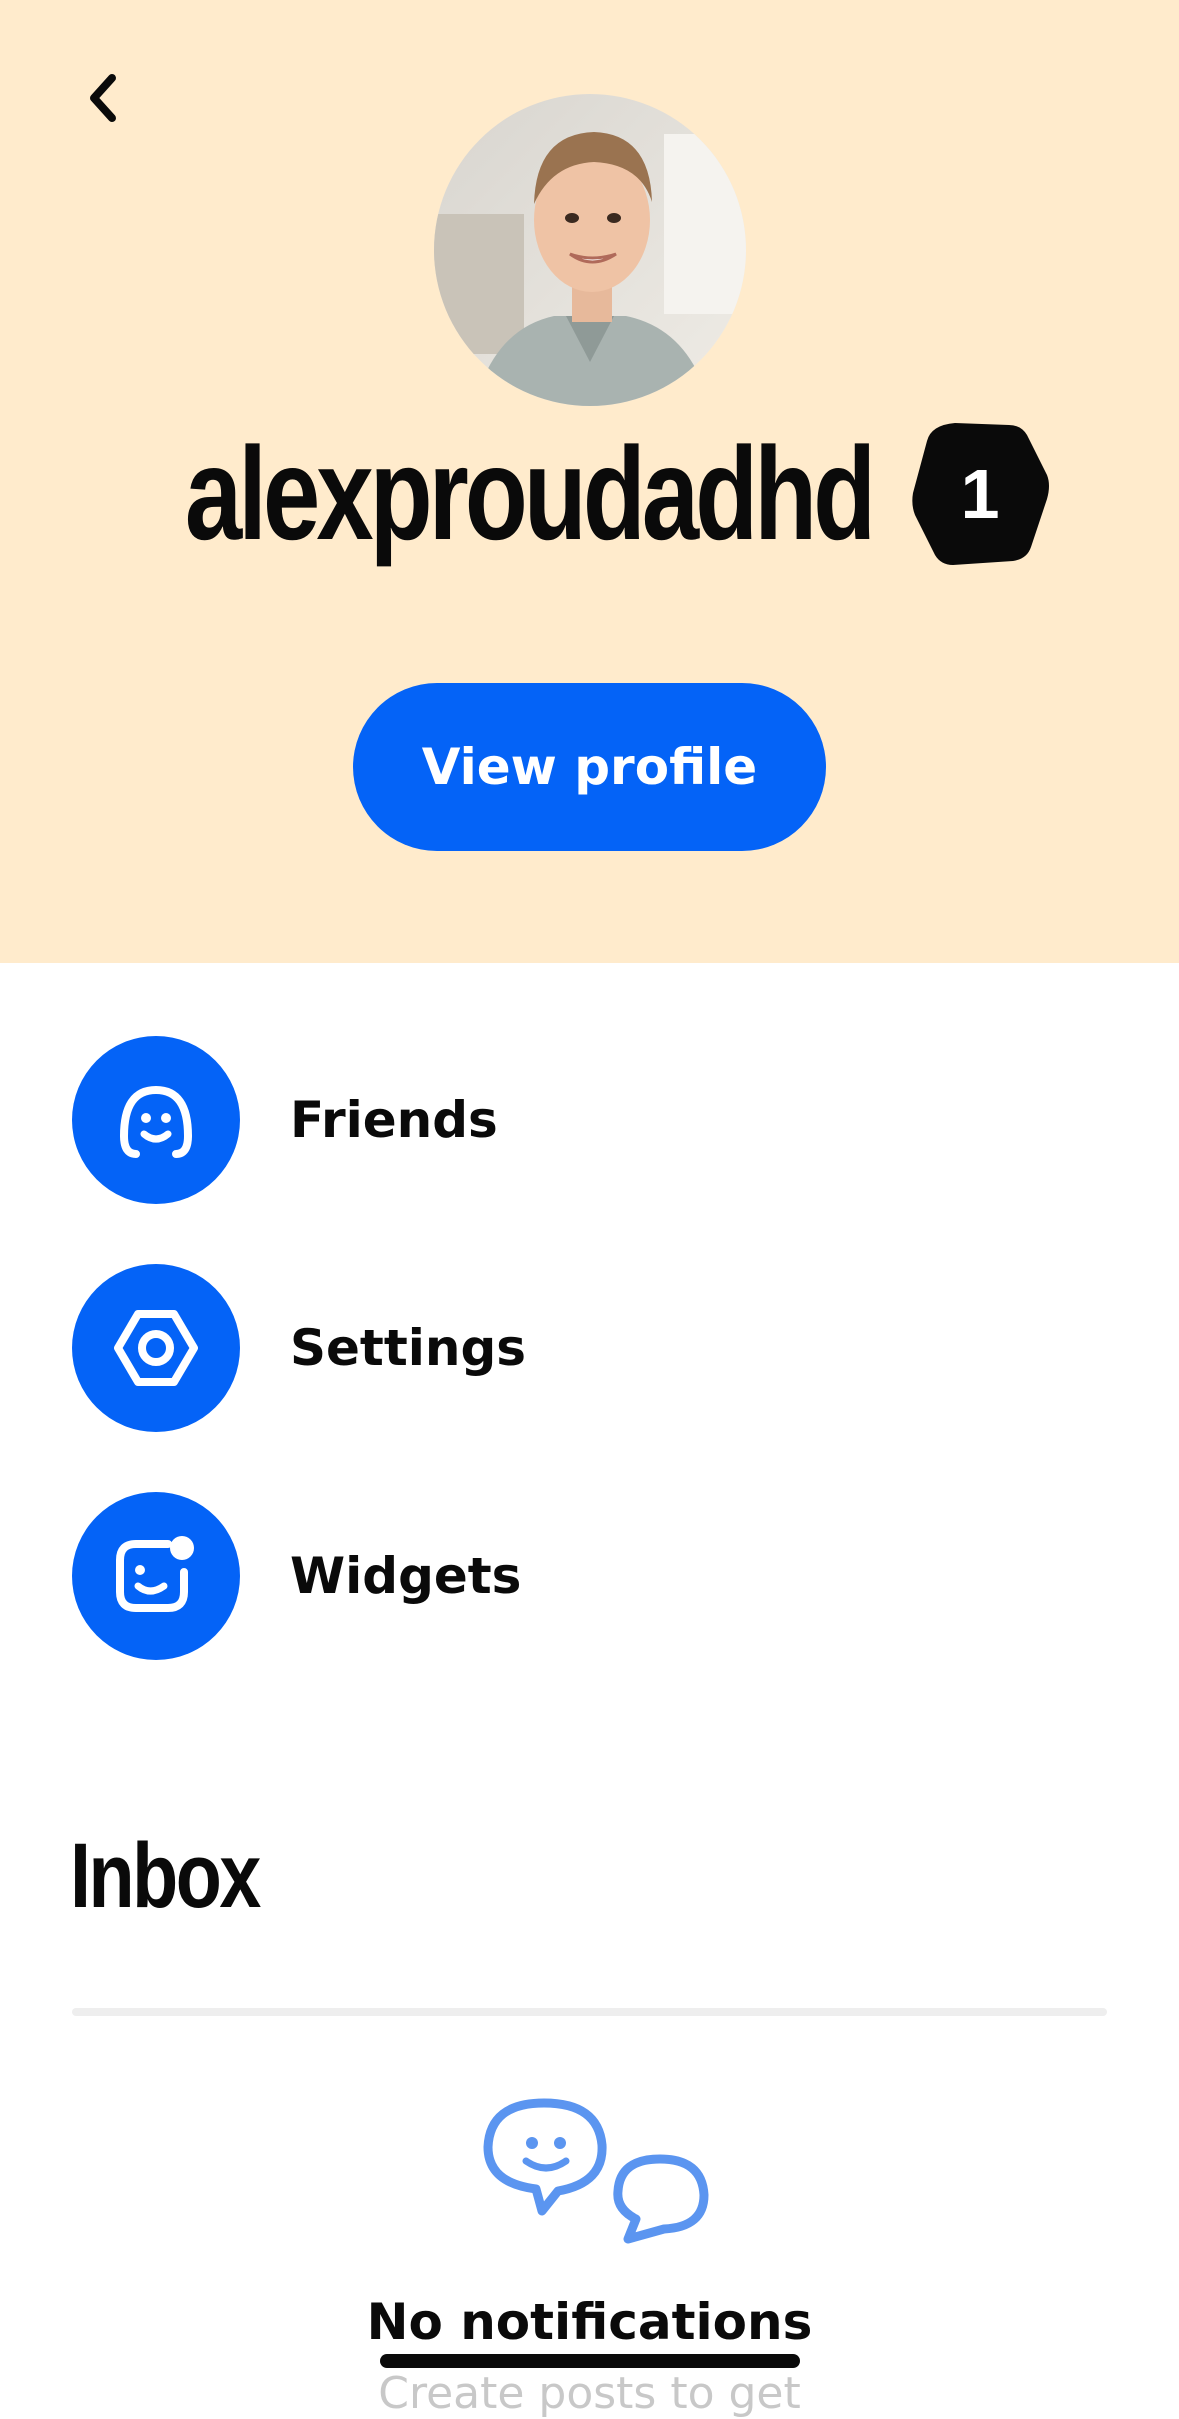  I want to click on badge-number: 1, so click(980, 494).